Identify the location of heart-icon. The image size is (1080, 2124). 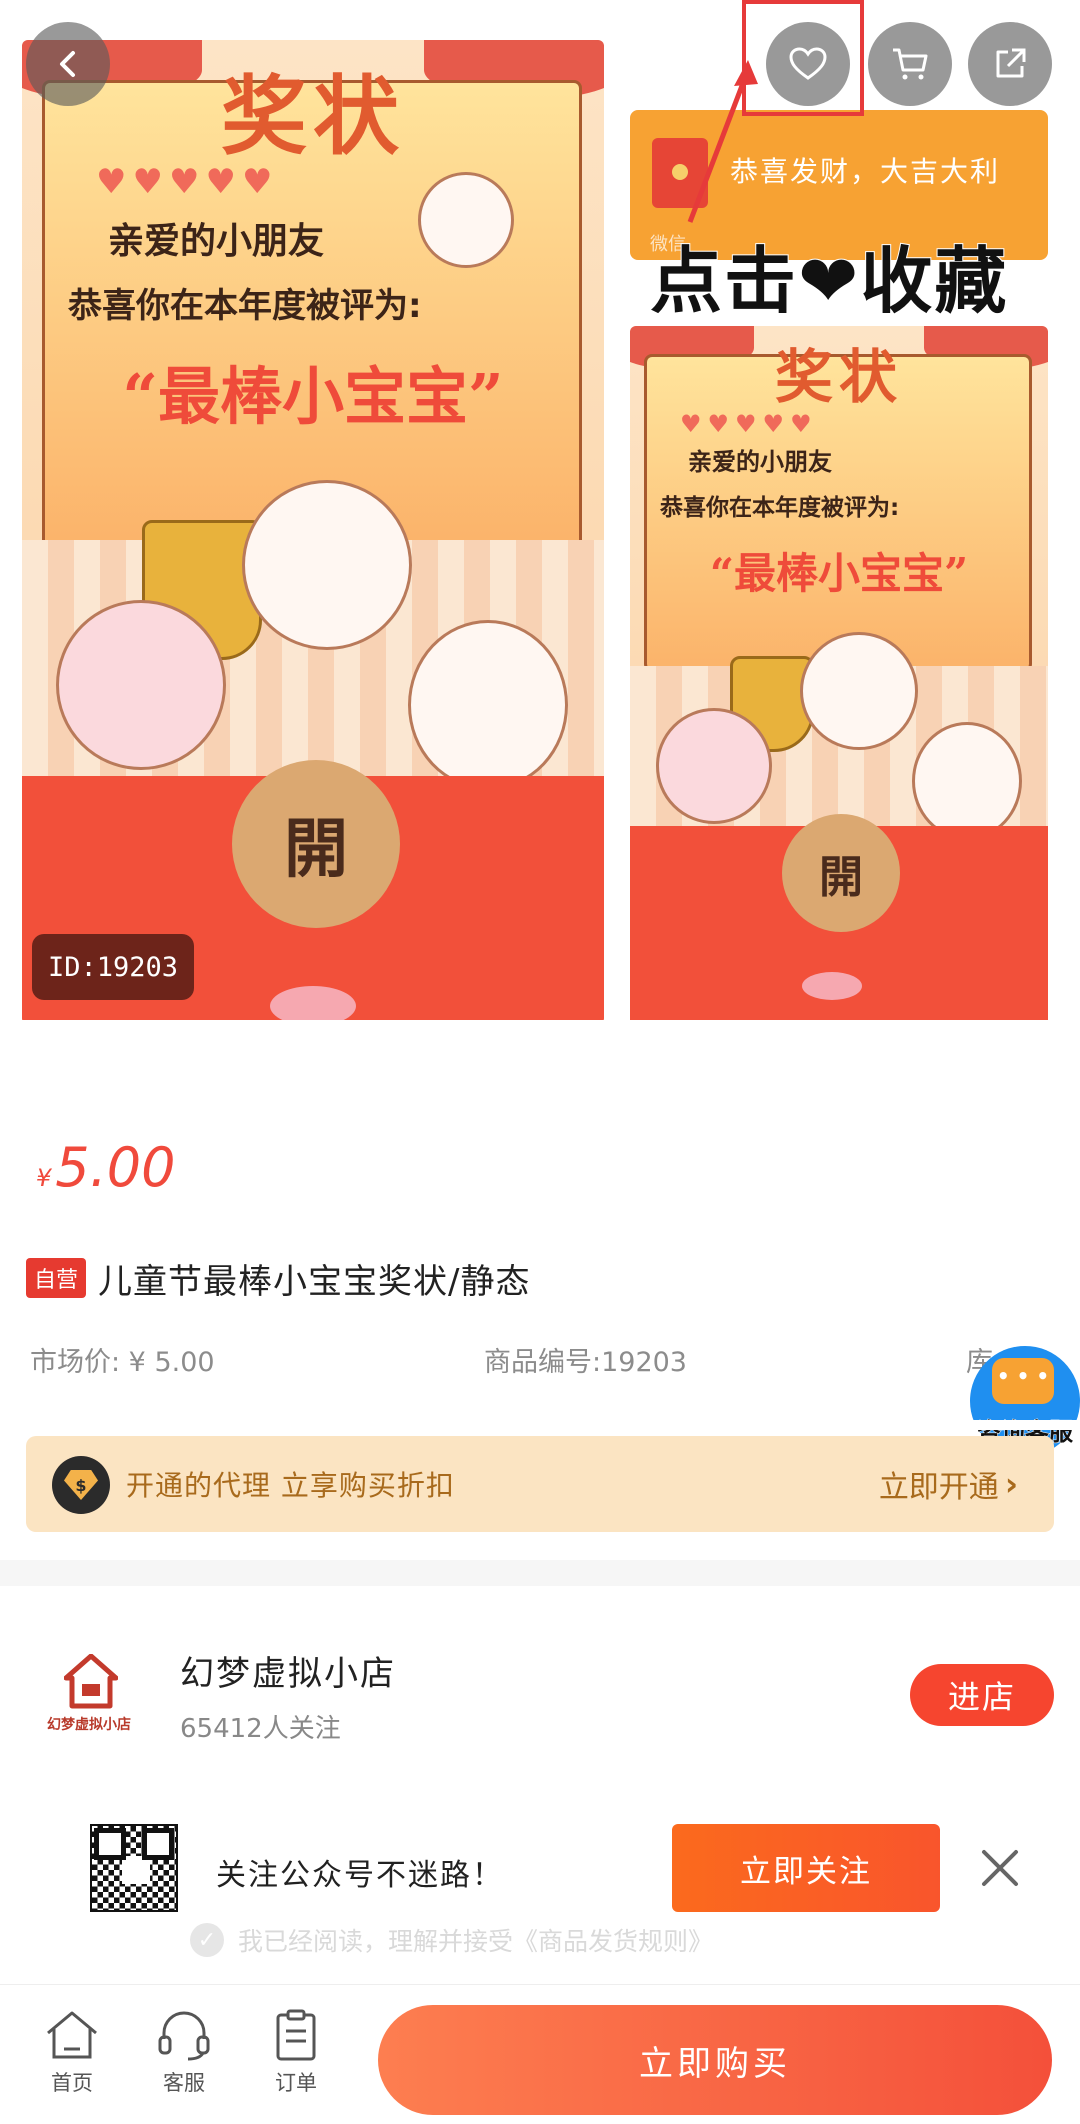
(808, 63).